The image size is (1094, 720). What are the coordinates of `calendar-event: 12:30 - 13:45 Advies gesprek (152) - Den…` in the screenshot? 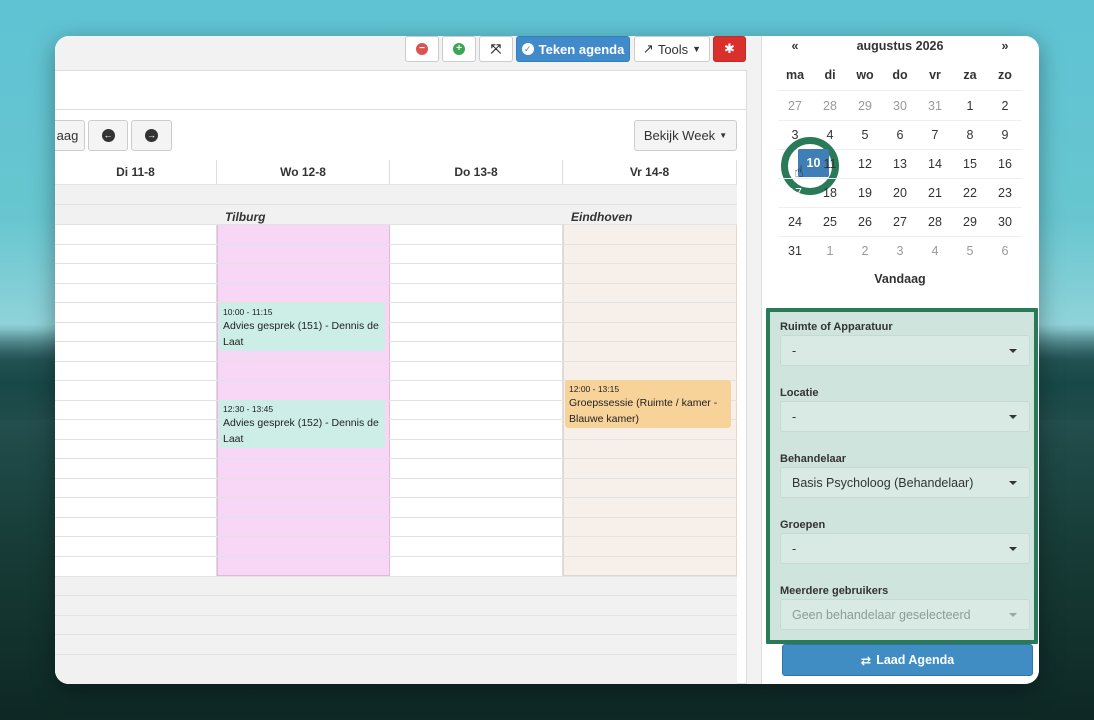 It's located at (302, 424).